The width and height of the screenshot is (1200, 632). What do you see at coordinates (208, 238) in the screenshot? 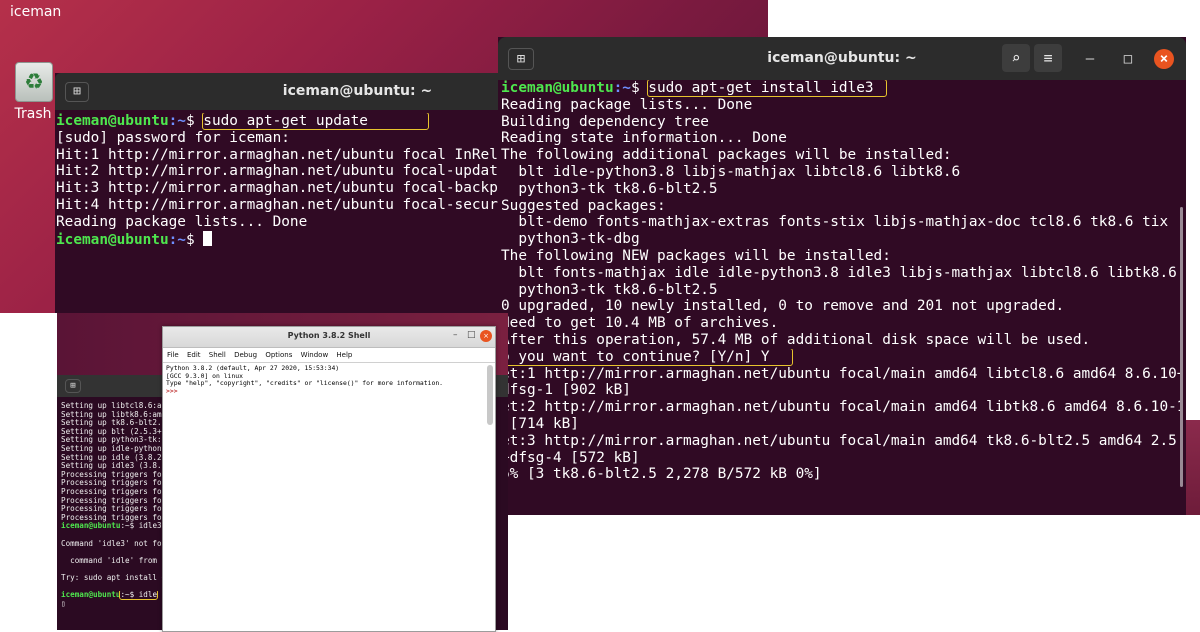
I see `text-cursor` at bounding box center [208, 238].